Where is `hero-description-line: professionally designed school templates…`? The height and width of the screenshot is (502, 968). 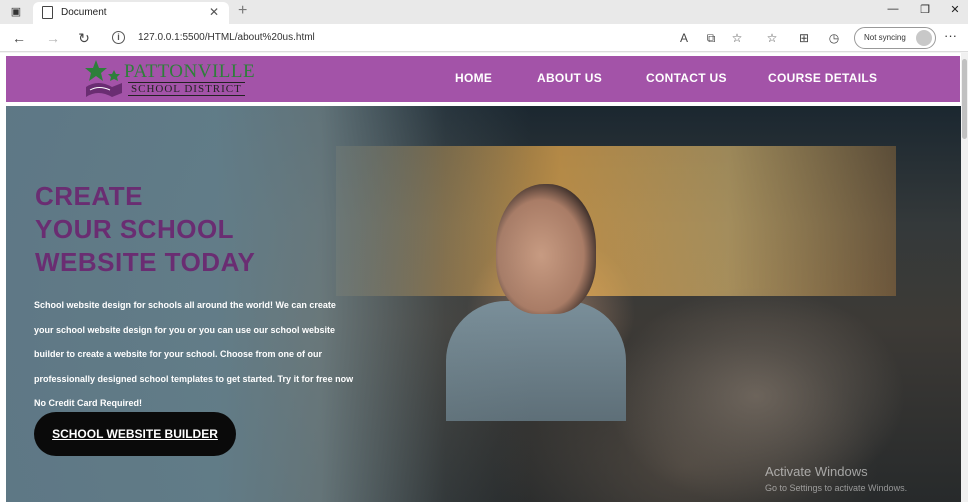
hero-description-line: professionally designed school templates… is located at coordinates (194, 378).